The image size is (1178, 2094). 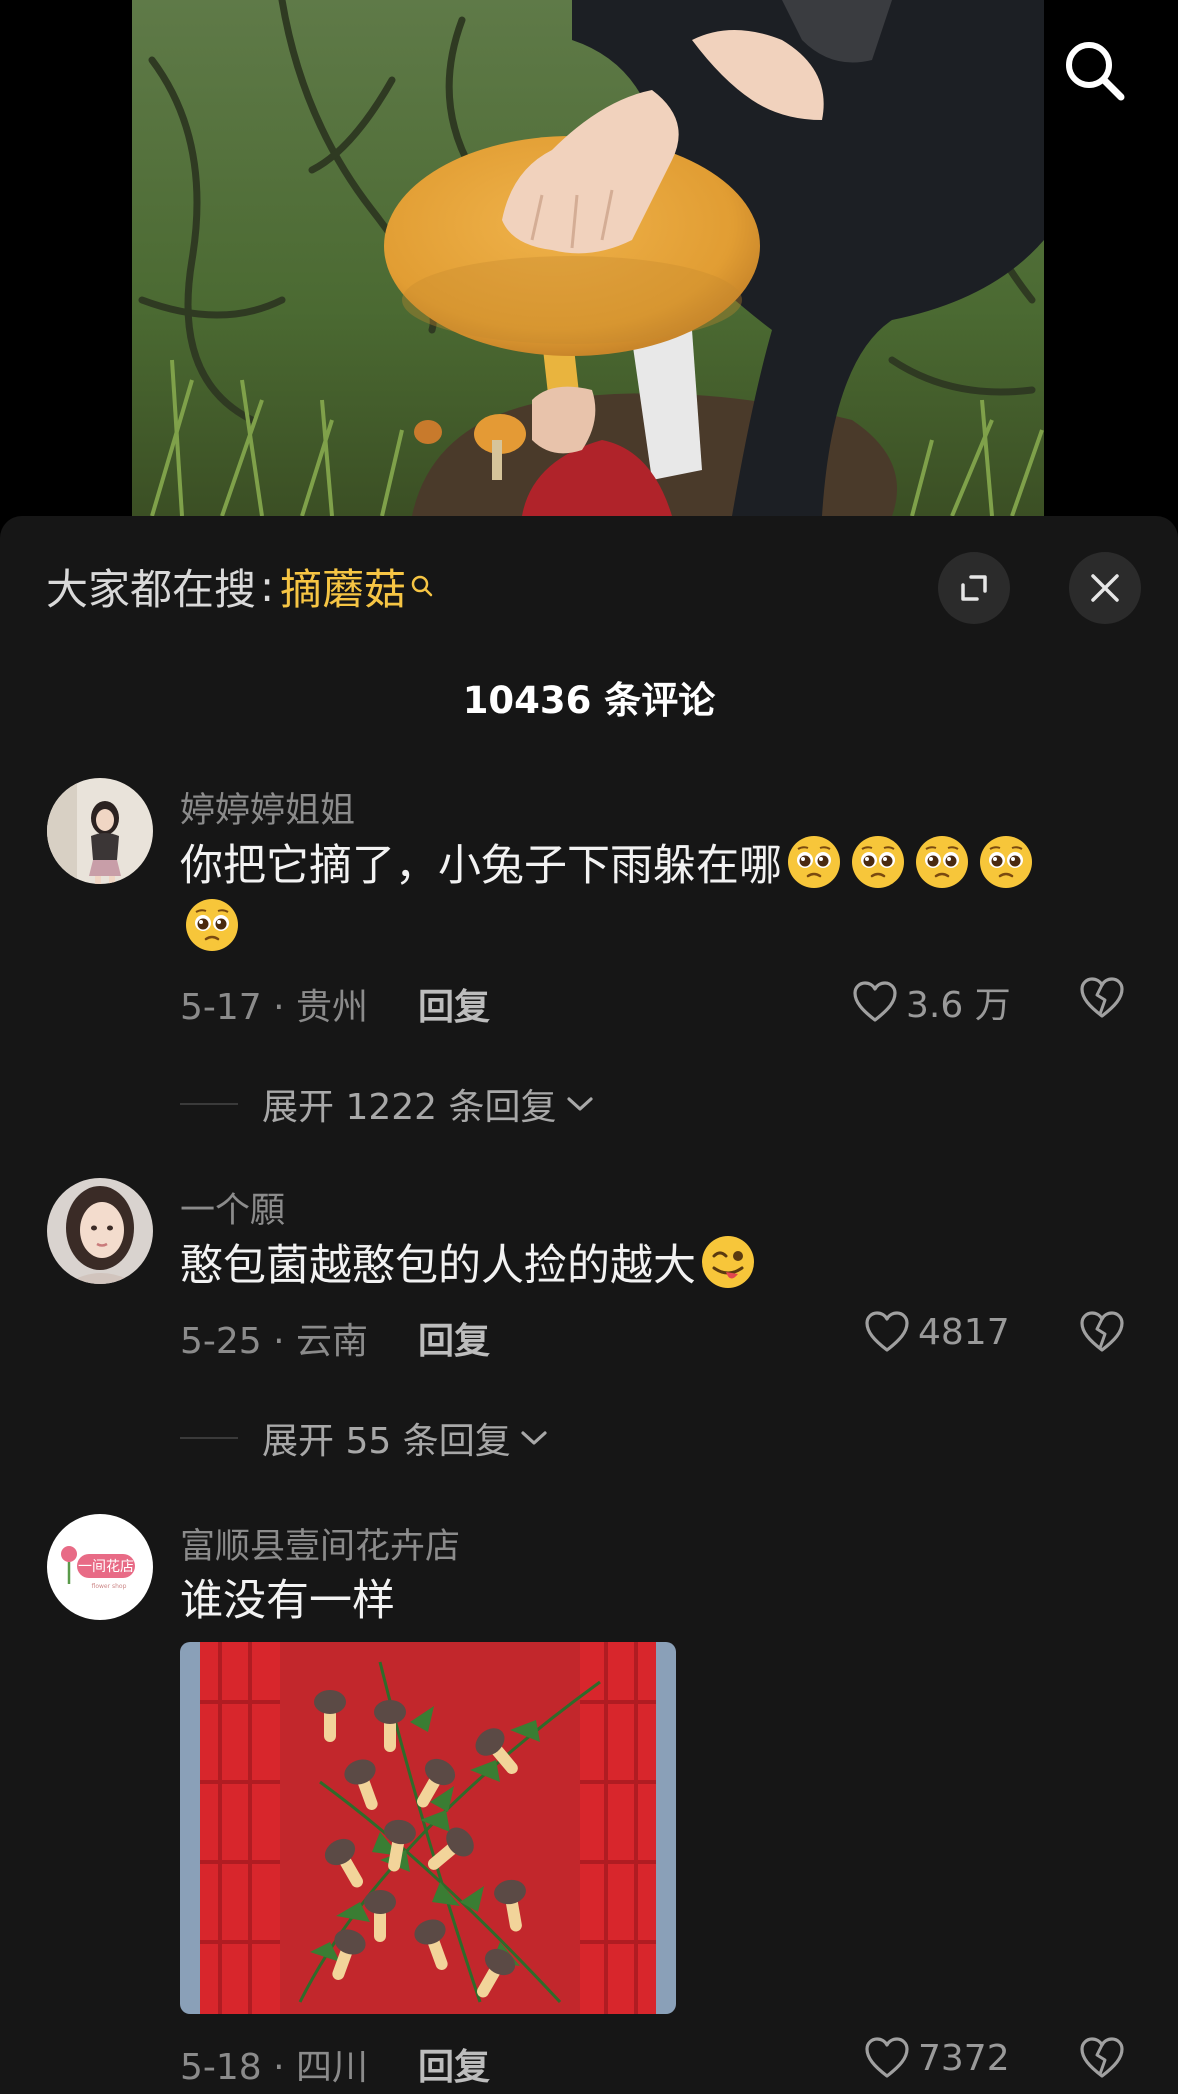 What do you see at coordinates (274, 1341) in the screenshot?
I see `comment-date-location: 5-25 · 云南` at bounding box center [274, 1341].